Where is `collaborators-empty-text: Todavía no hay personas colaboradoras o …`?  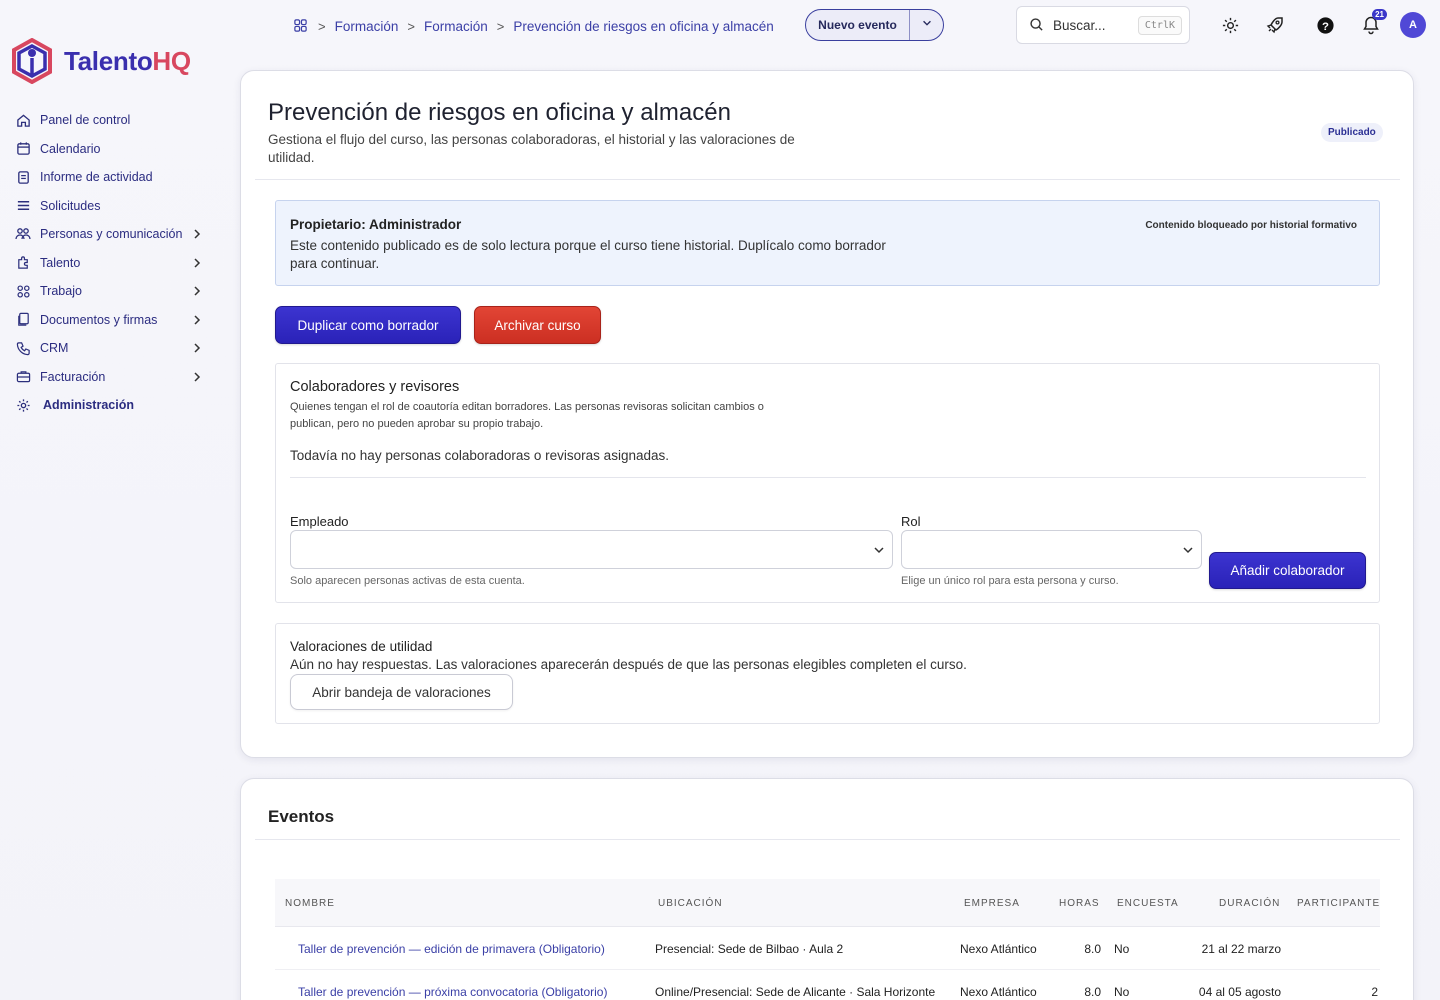 collaborators-empty-text: Todavía no hay personas colaboradoras o … is located at coordinates (479, 455).